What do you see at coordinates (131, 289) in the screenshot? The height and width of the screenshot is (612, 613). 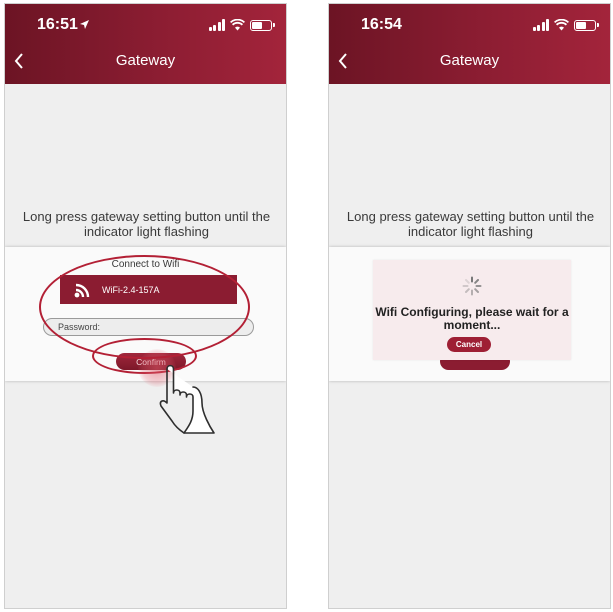 I see `wifi-network-name: WiFi-2.4-157A` at bounding box center [131, 289].